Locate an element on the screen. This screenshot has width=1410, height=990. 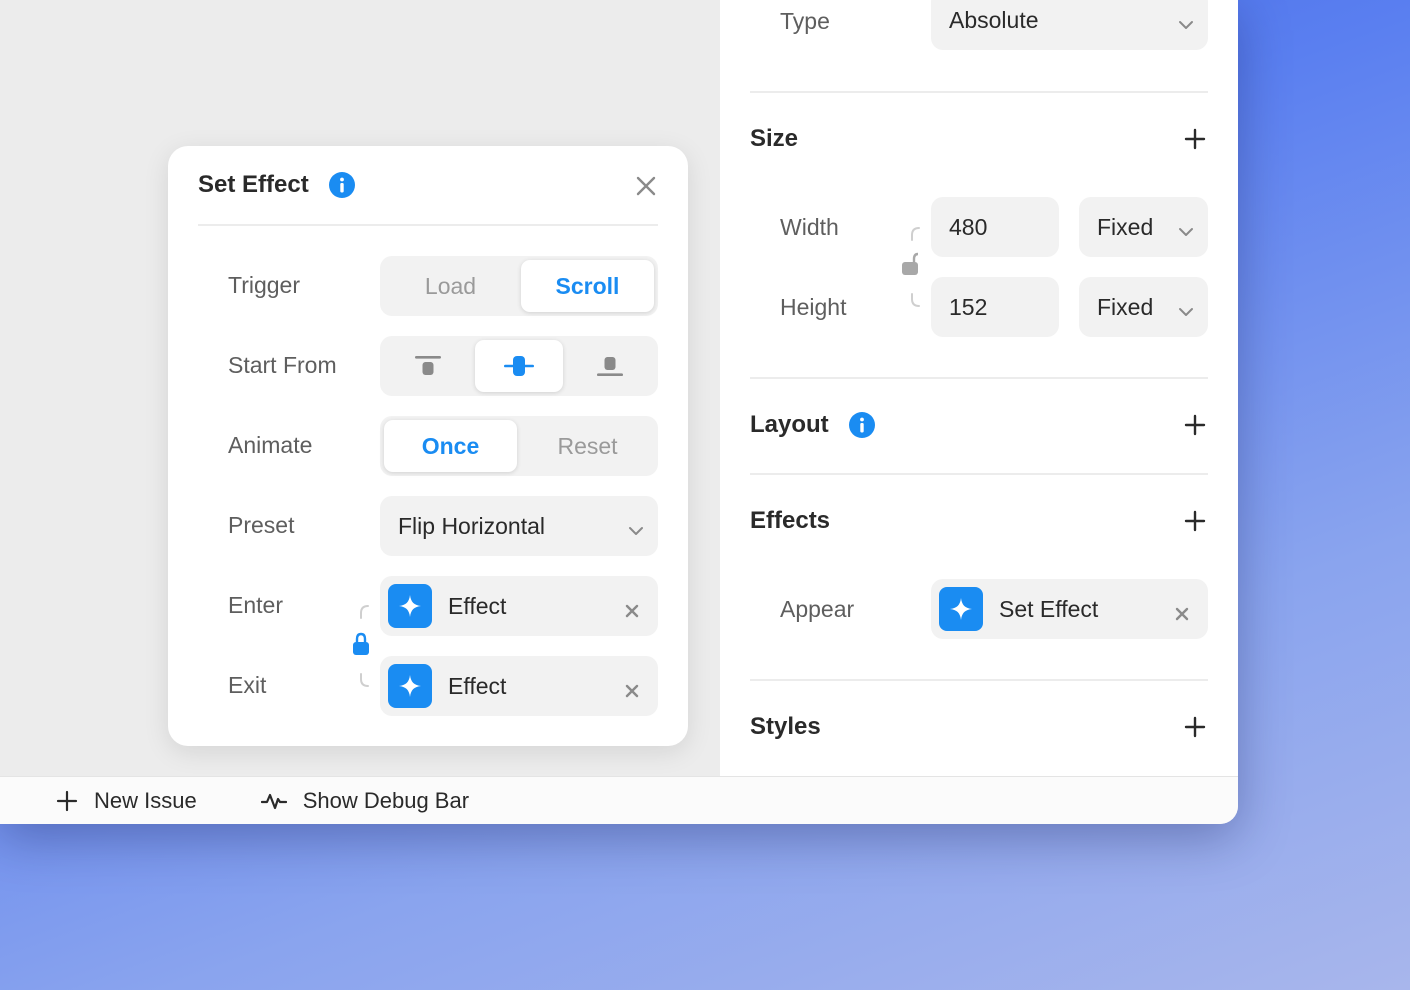
animate-label: Animate is located at coordinates (270, 445).